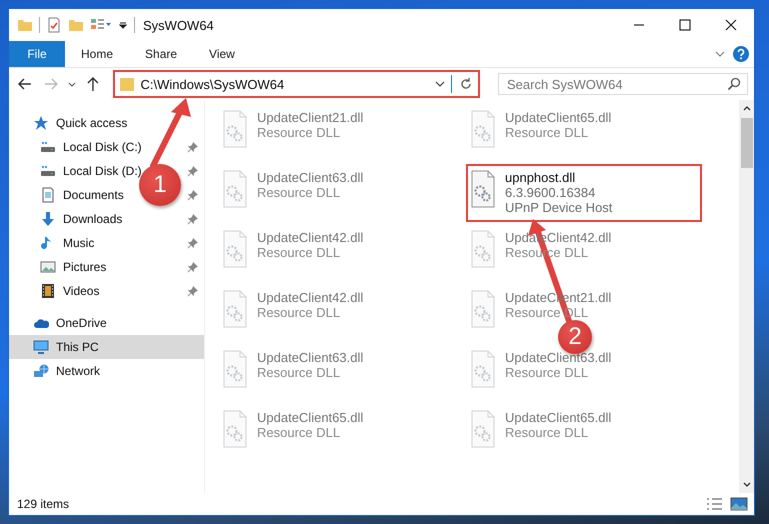 The height and width of the screenshot is (524, 769). I want to click on sidebar-item: Local Disk (C:), so click(102, 147).